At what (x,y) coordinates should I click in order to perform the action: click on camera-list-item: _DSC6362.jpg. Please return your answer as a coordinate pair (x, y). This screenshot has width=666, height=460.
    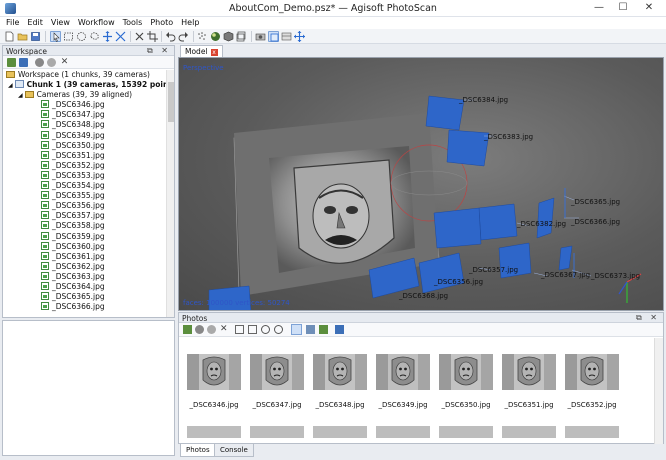
    Looking at the image, I should click on (85, 266).